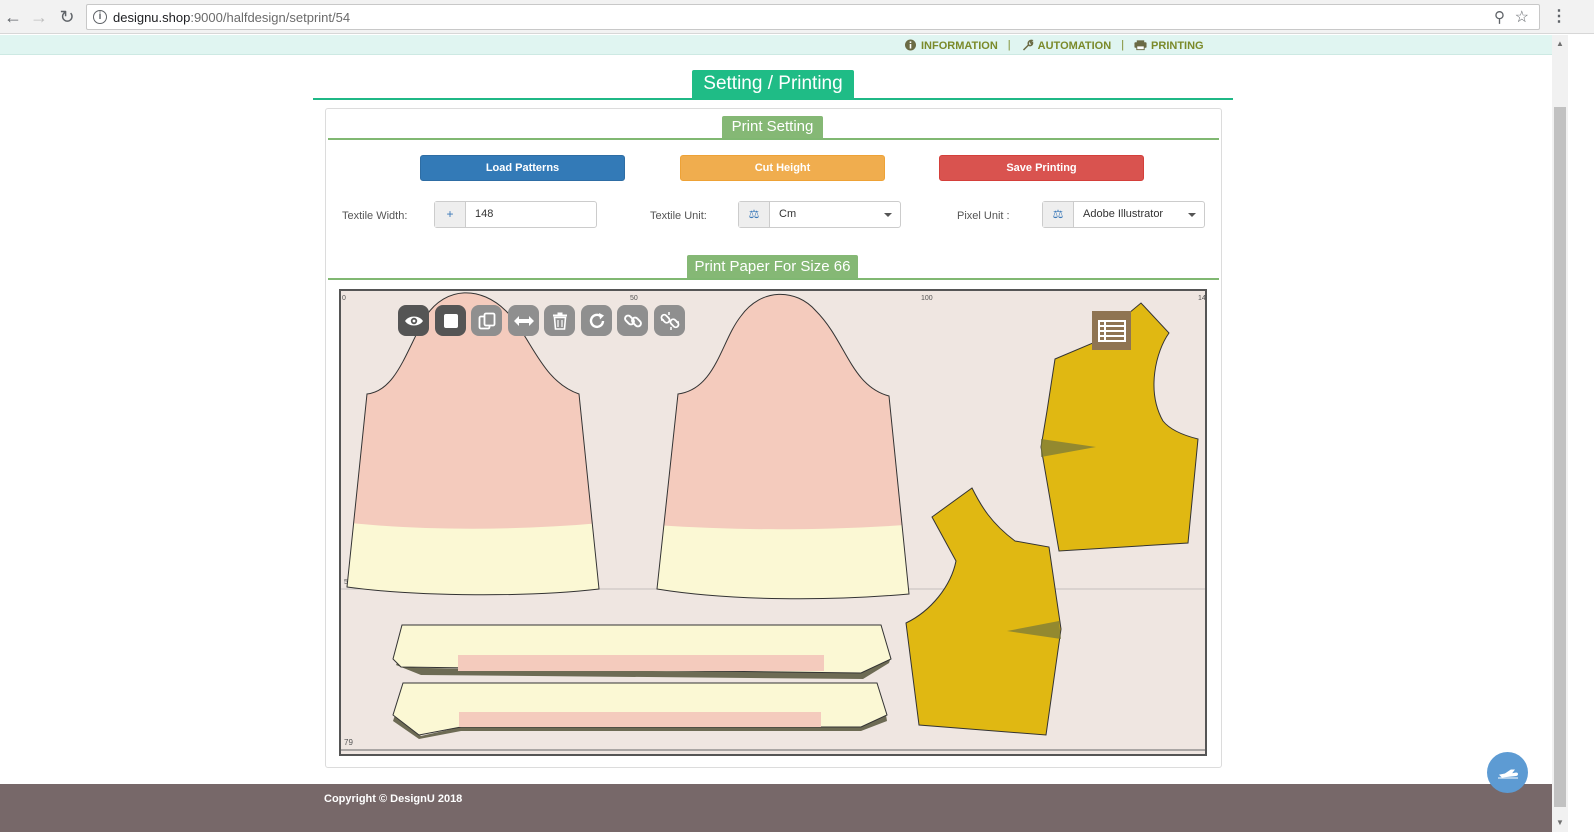 This screenshot has width=1594, height=832. I want to click on trash-icon, so click(559, 320).